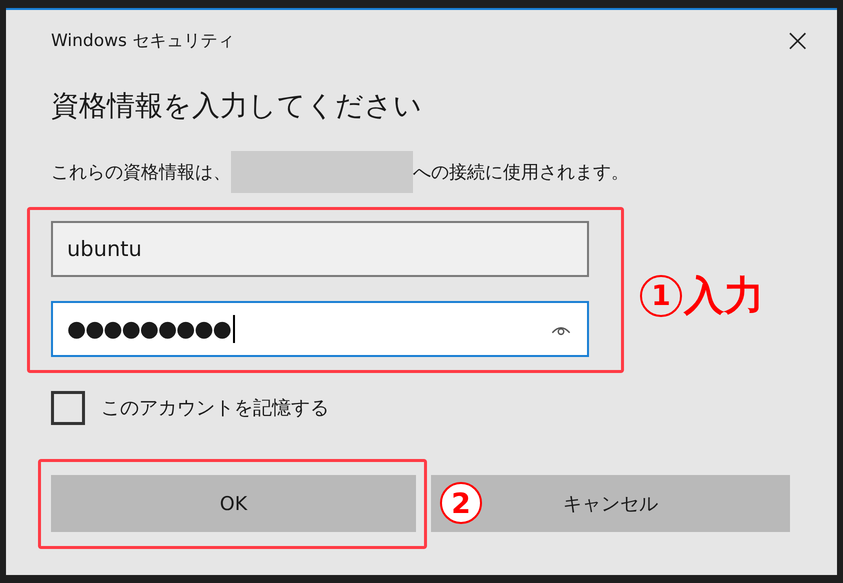  Describe the element at coordinates (215, 408) in the screenshot. I see `checkbox-label: このアカウントを記憶する` at that location.